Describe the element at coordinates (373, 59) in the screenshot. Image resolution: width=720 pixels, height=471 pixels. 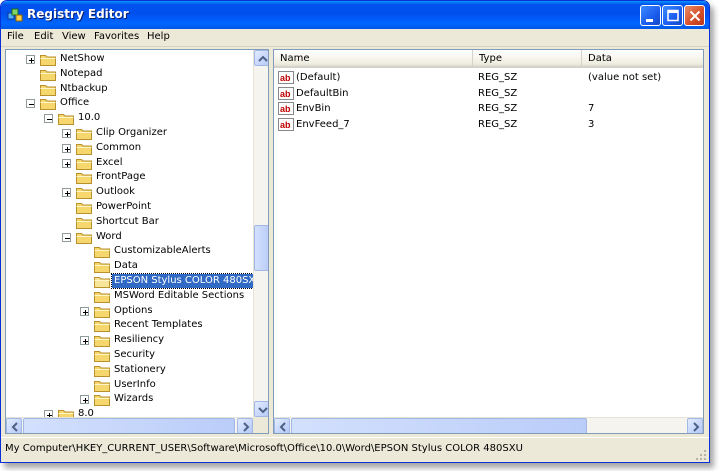
I see `column-header-name: Name` at that location.